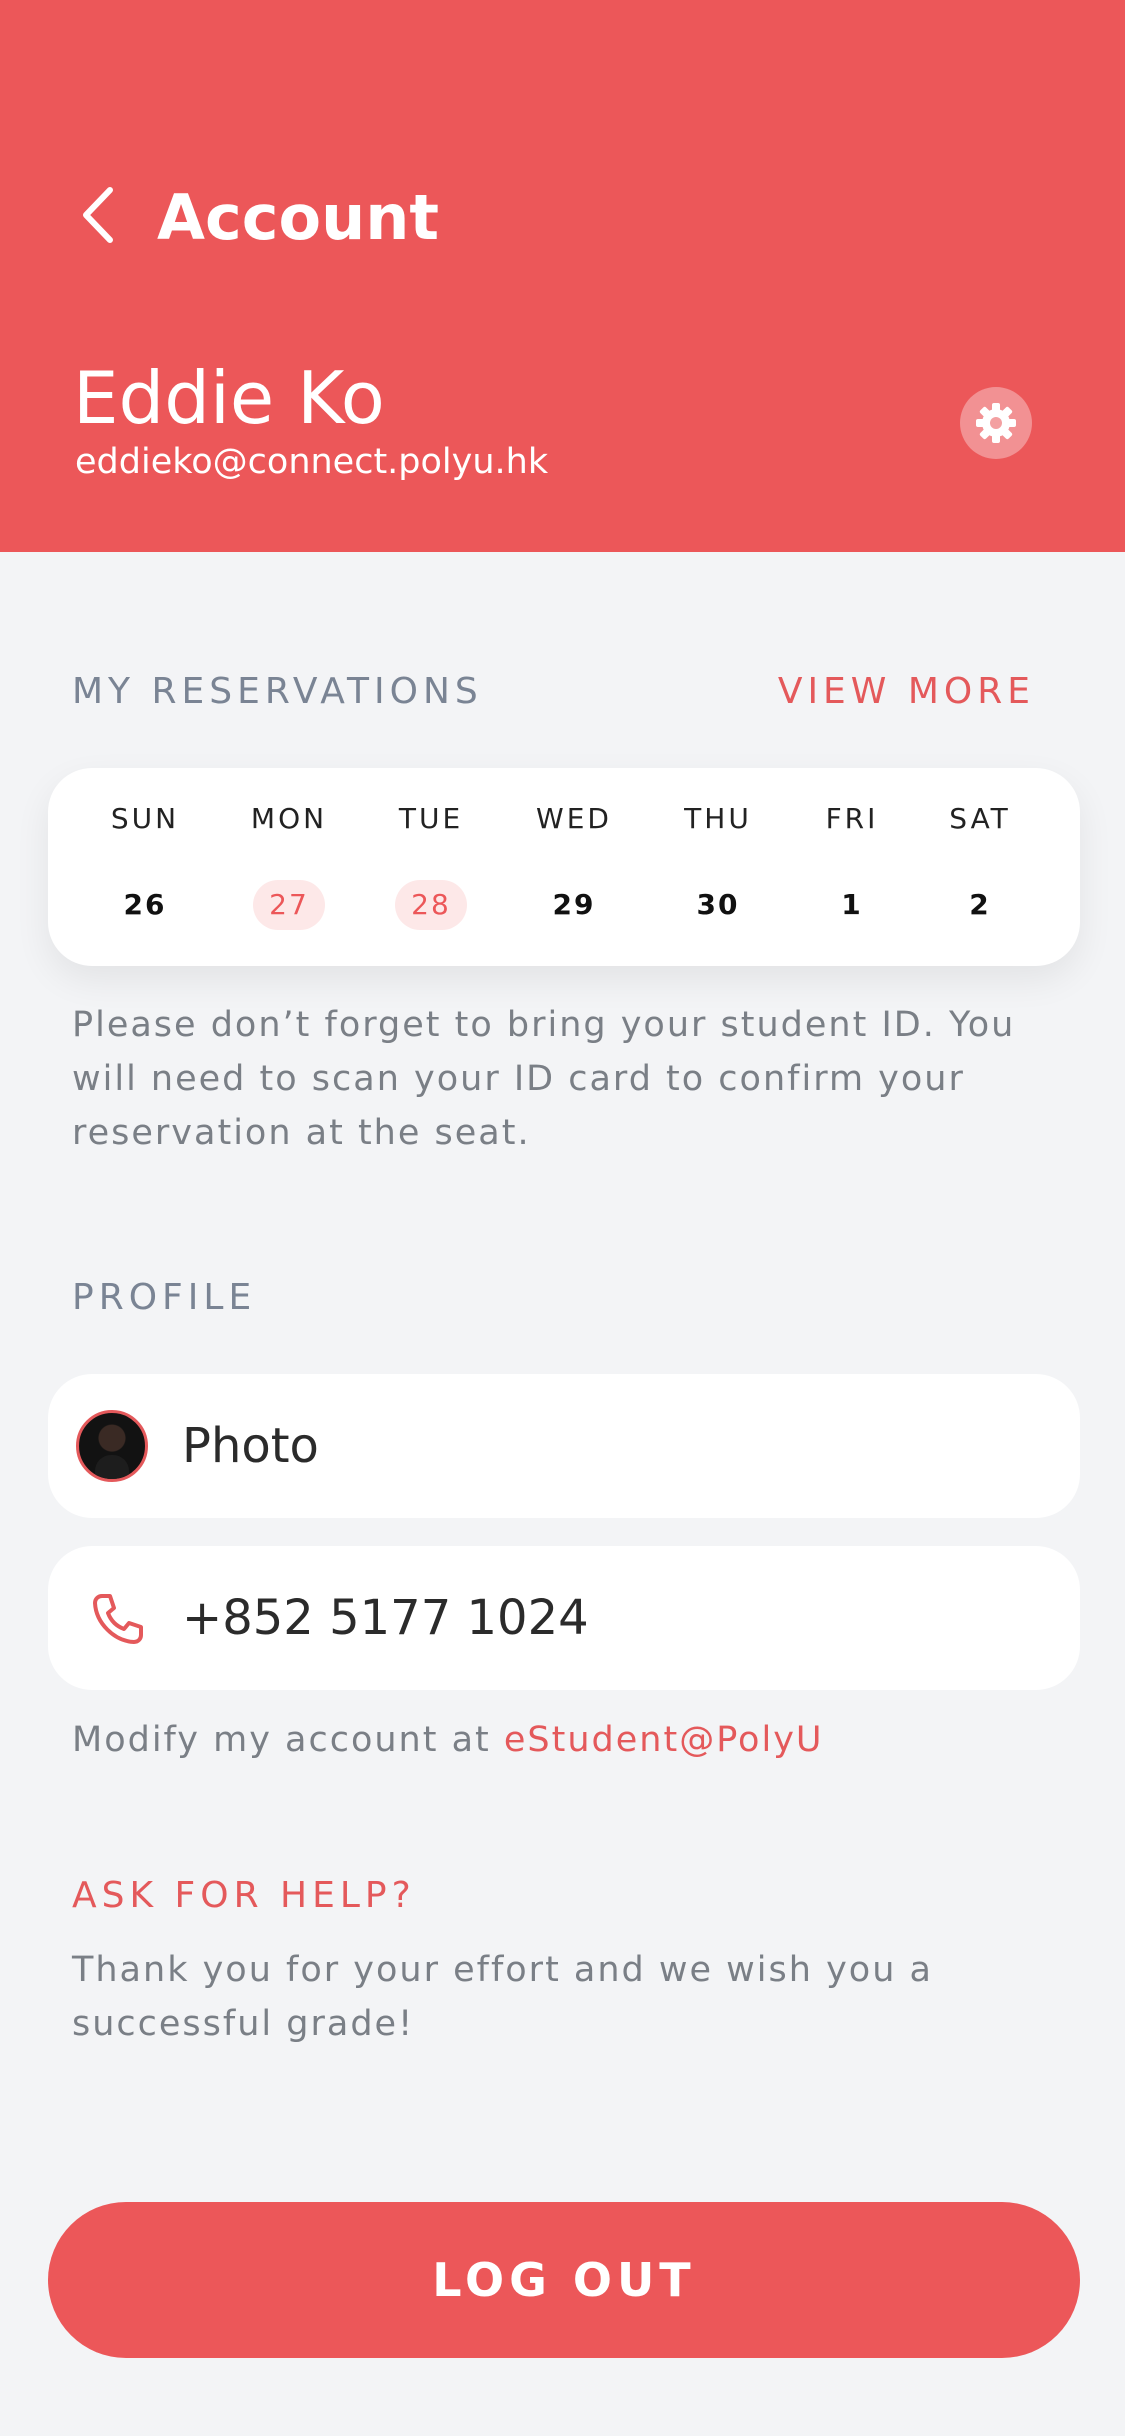 The height and width of the screenshot is (2436, 1125). Describe the element at coordinates (852, 904) in the screenshot. I see `day-number: 1` at that location.